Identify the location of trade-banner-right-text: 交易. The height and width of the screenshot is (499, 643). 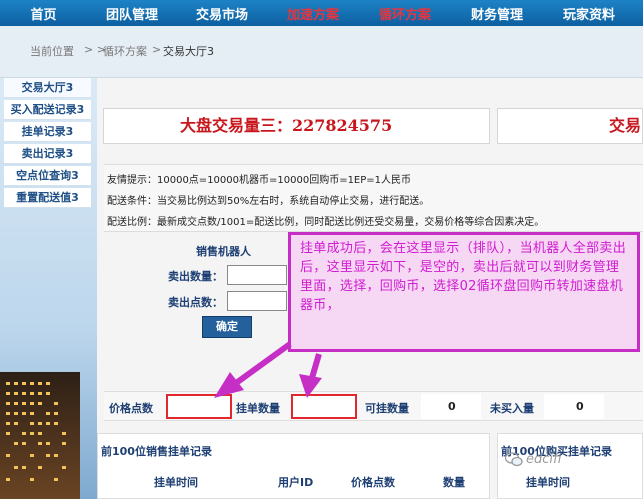
(625, 125).